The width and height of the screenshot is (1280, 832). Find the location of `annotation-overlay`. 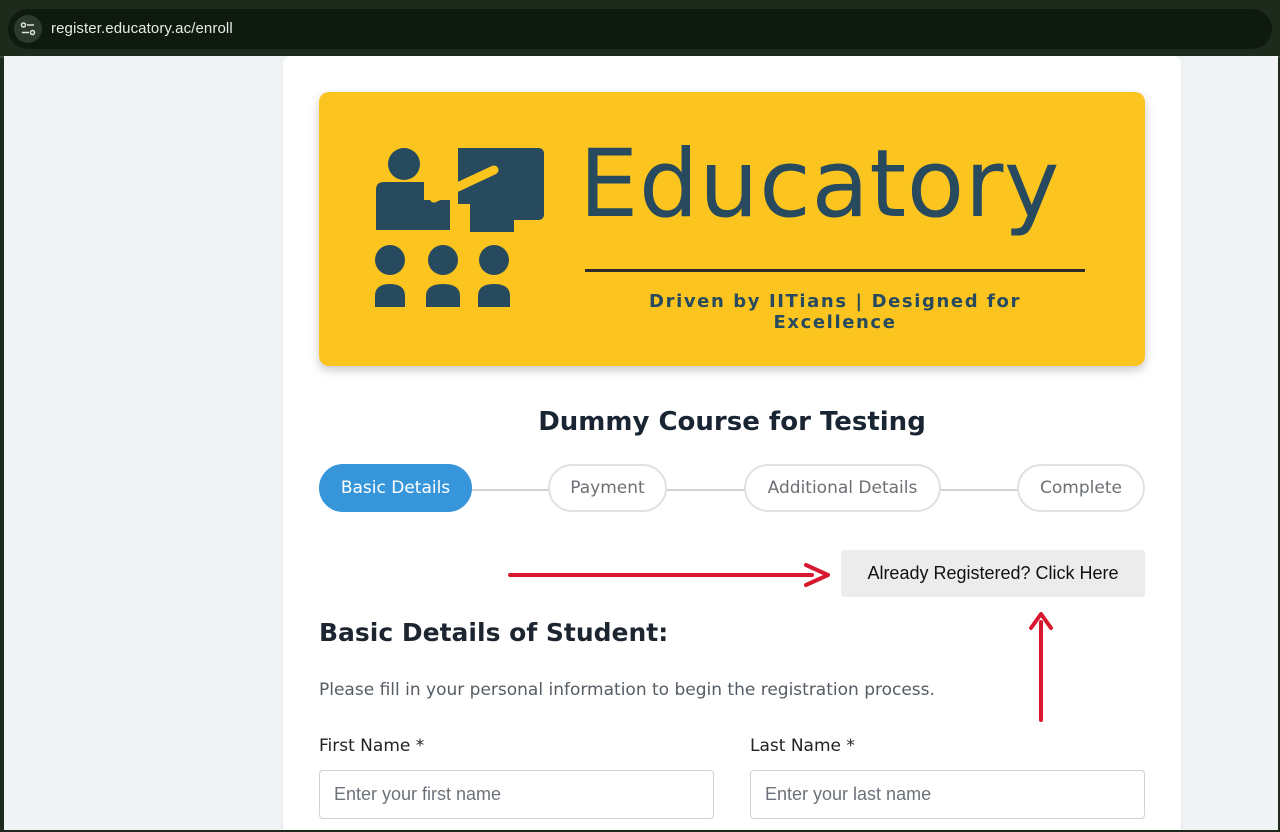

annotation-overlay is located at coordinates (780, 642).